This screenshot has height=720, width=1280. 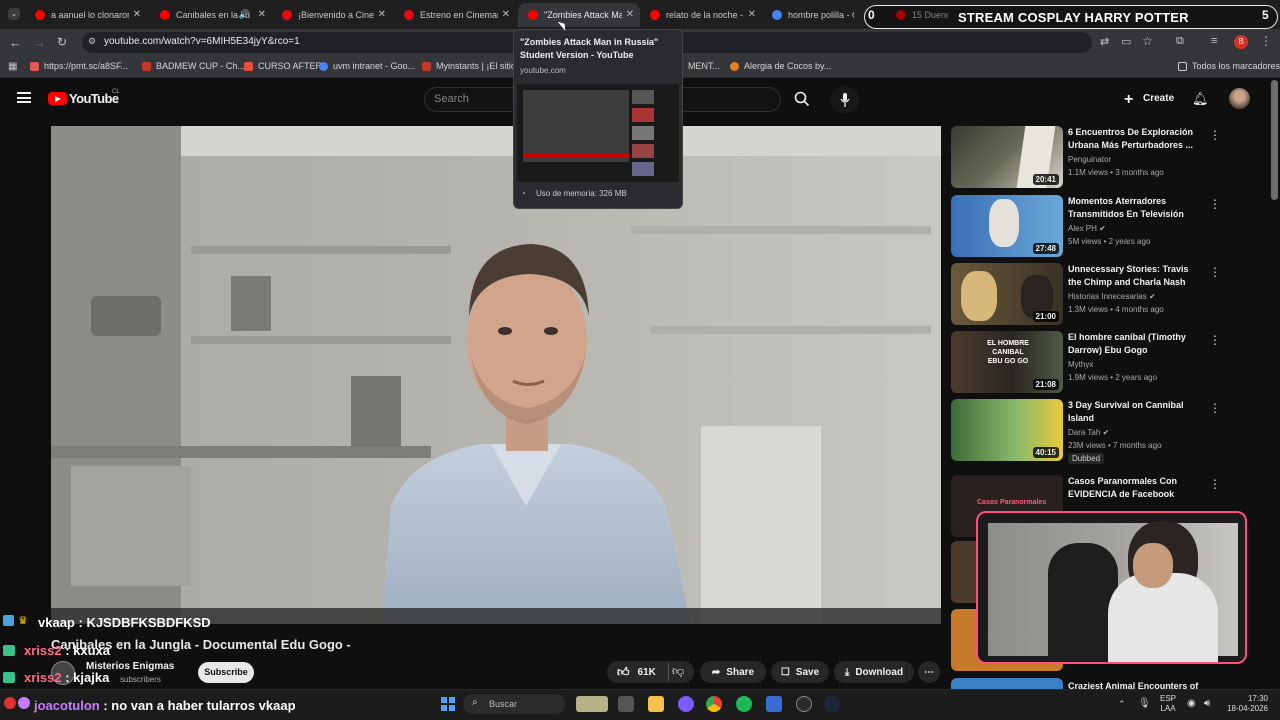 I want to click on youtube-logo-icon, so click(x=57, y=98).